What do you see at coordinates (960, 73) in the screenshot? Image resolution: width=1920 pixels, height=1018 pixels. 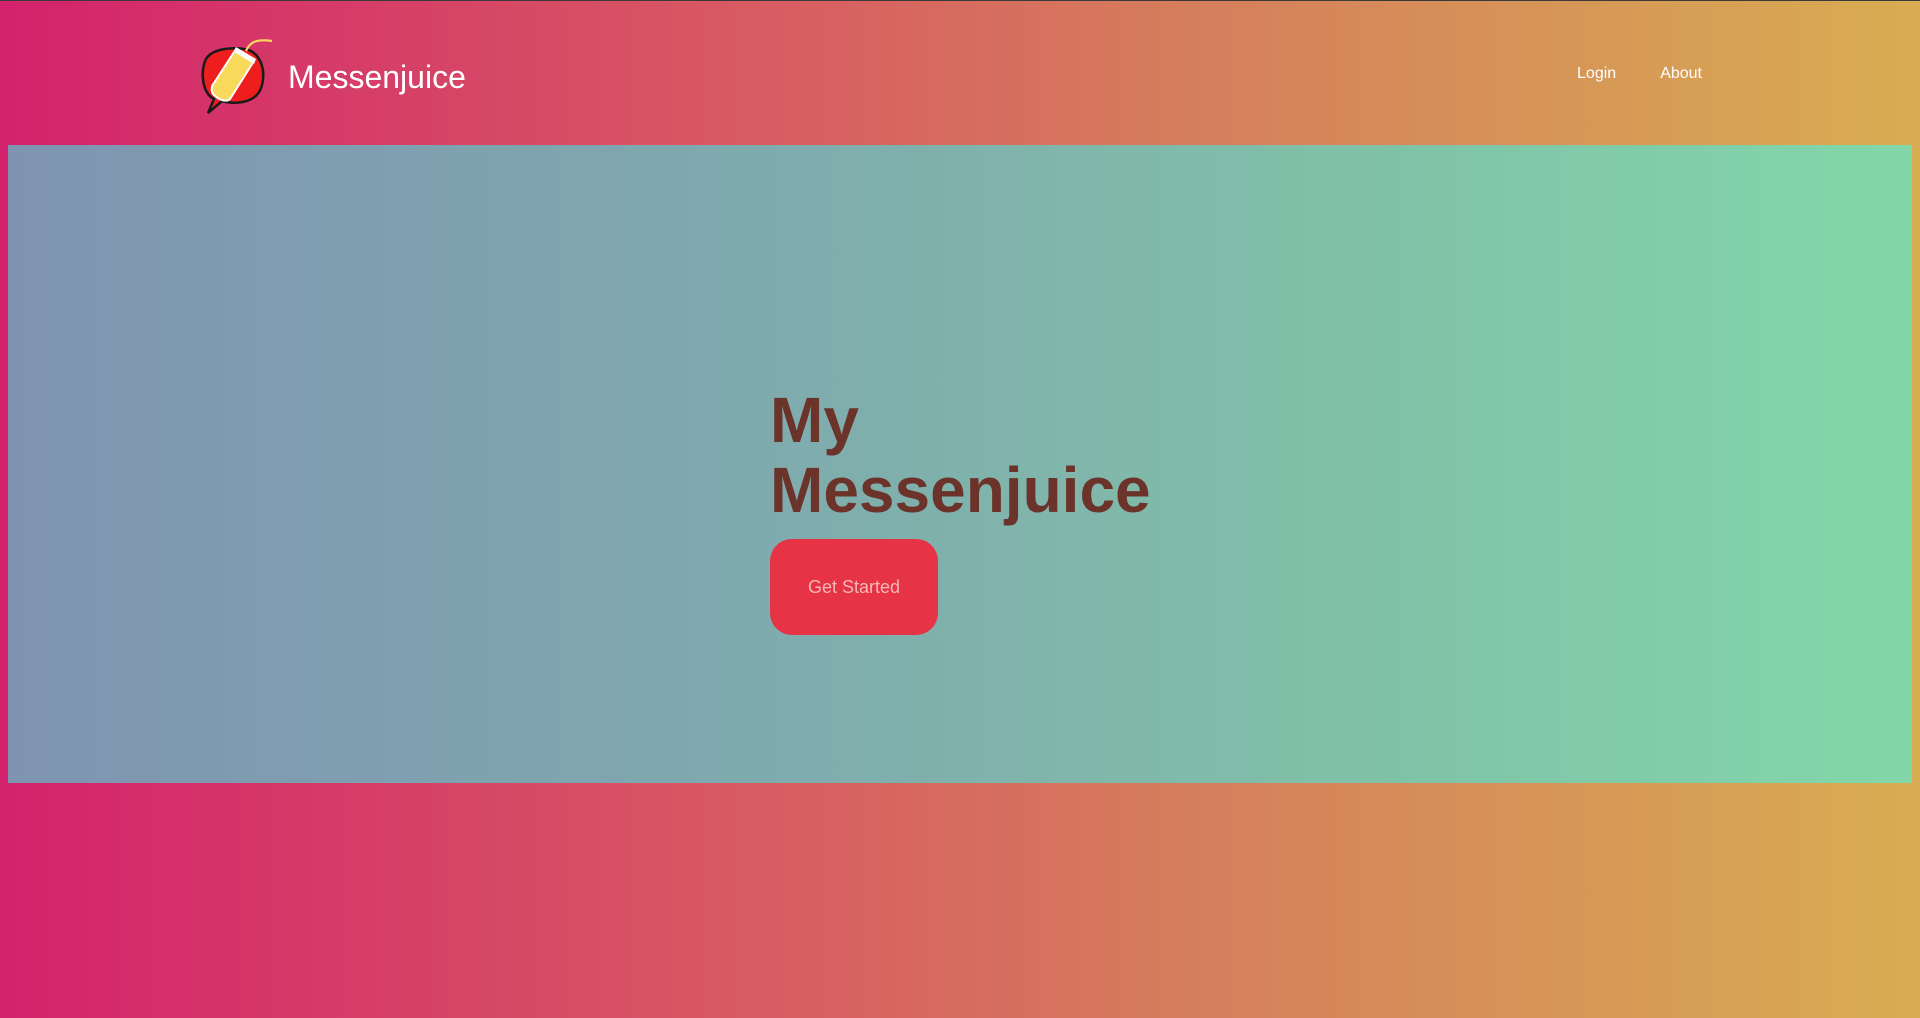 I see `top-bar: Messenjuice Login About` at bounding box center [960, 73].